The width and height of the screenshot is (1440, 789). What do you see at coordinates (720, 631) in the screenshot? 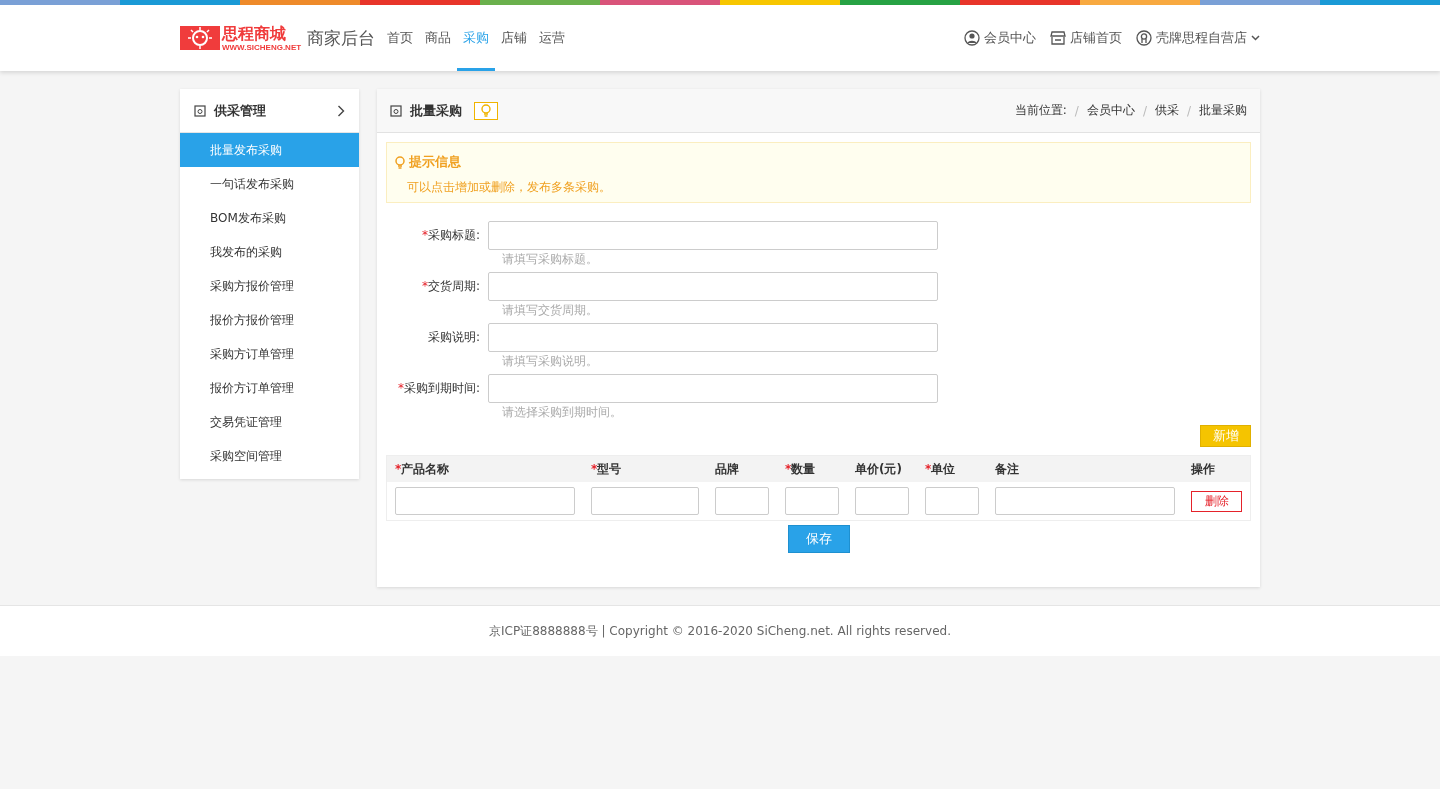
I see `footer-text: 京ICP证8888888号 | Copyright © 2016-2020 SiCheng.net. All rights reserved.` at bounding box center [720, 631].